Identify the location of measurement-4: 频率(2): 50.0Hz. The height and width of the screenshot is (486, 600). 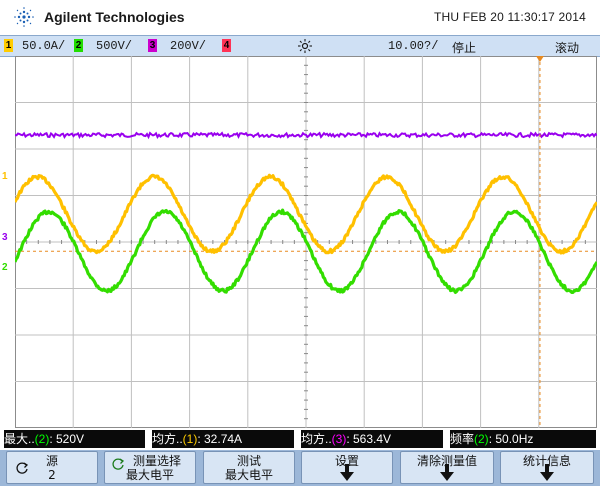
(523, 439).